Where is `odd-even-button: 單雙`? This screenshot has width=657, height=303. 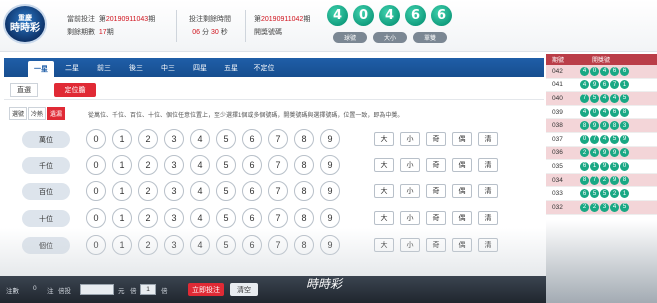 odd-even-button: 單雙 is located at coordinates (430, 37).